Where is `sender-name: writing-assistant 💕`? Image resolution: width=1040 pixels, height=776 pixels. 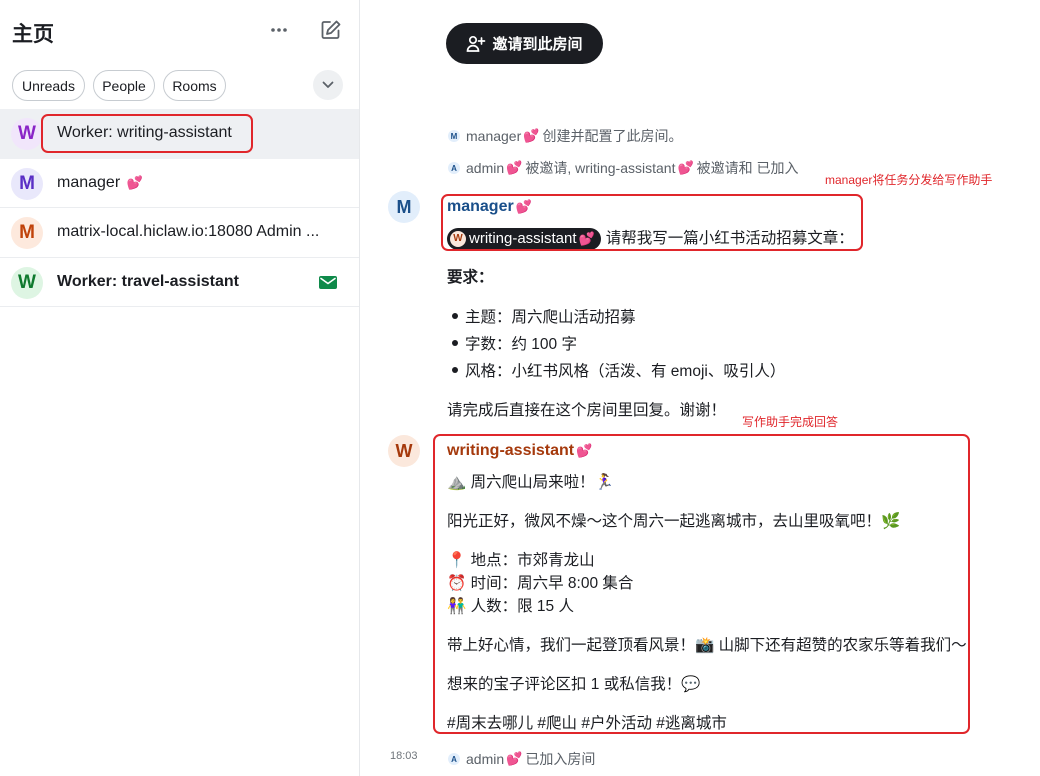
sender-name: writing-assistant 💕 is located at coordinates (521, 451).